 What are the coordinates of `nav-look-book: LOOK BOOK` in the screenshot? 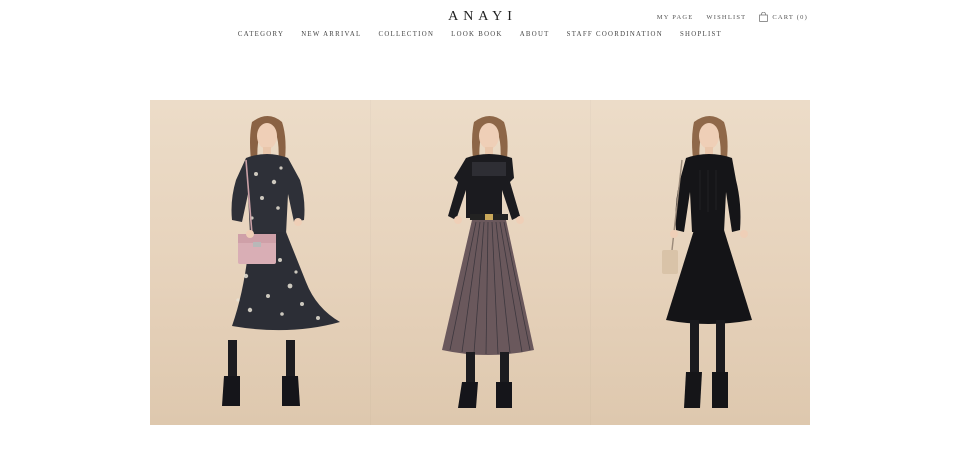 It's located at (477, 34).